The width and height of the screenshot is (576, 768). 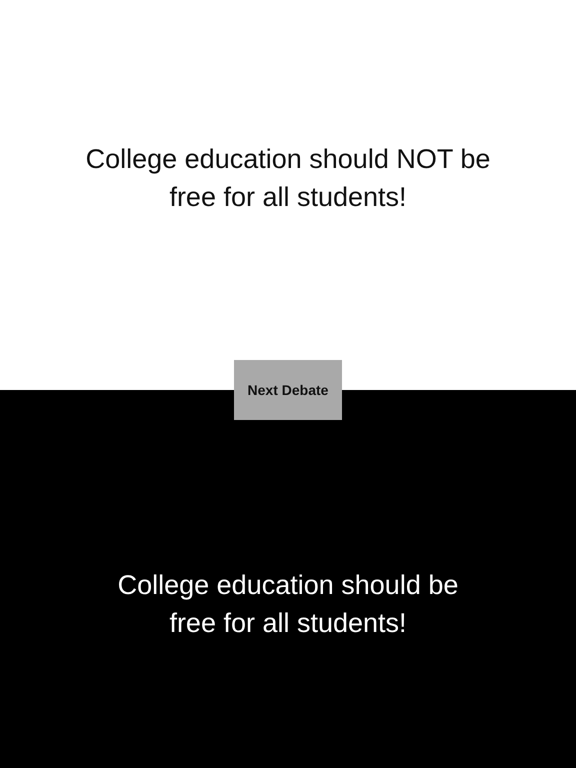 I want to click on statement-text: College education should be free for all students!, so click(x=288, y=604).